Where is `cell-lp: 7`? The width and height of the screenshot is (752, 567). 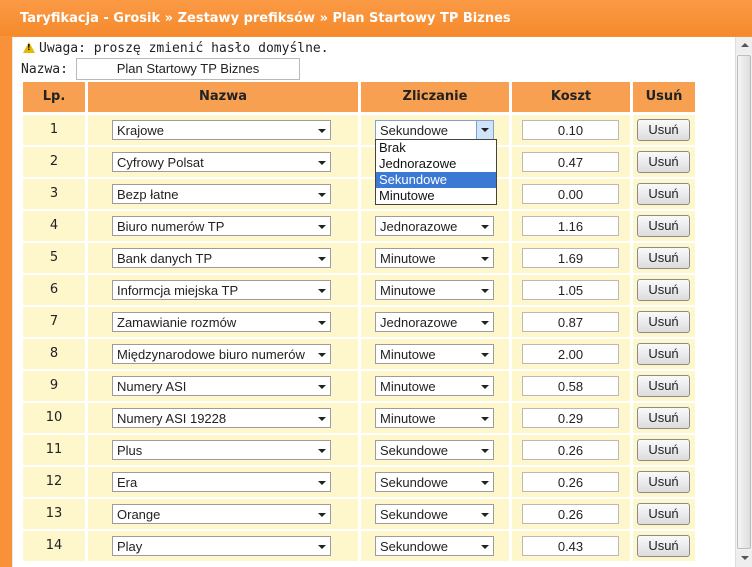 cell-lp: 7 is located at coordinates (54, 322).